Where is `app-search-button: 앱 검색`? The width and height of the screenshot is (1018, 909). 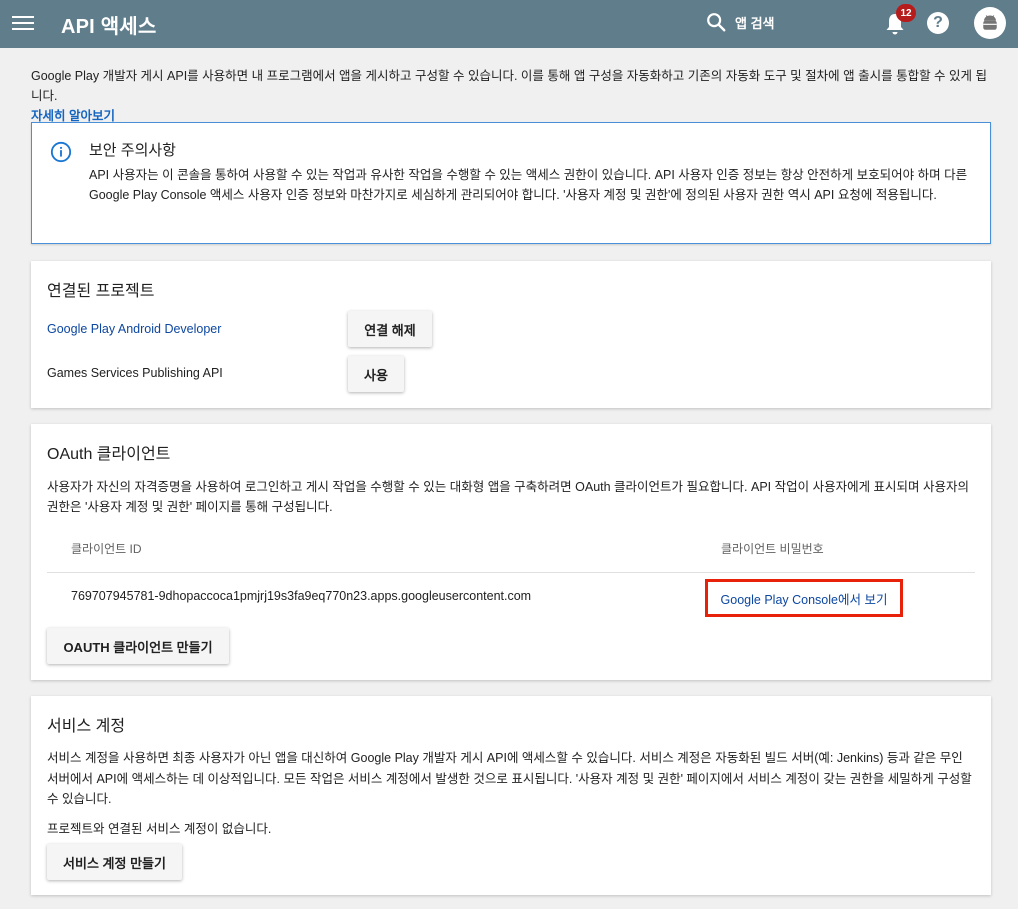 app-search-button: 앱 검색 is located at coordinates (740, 22).